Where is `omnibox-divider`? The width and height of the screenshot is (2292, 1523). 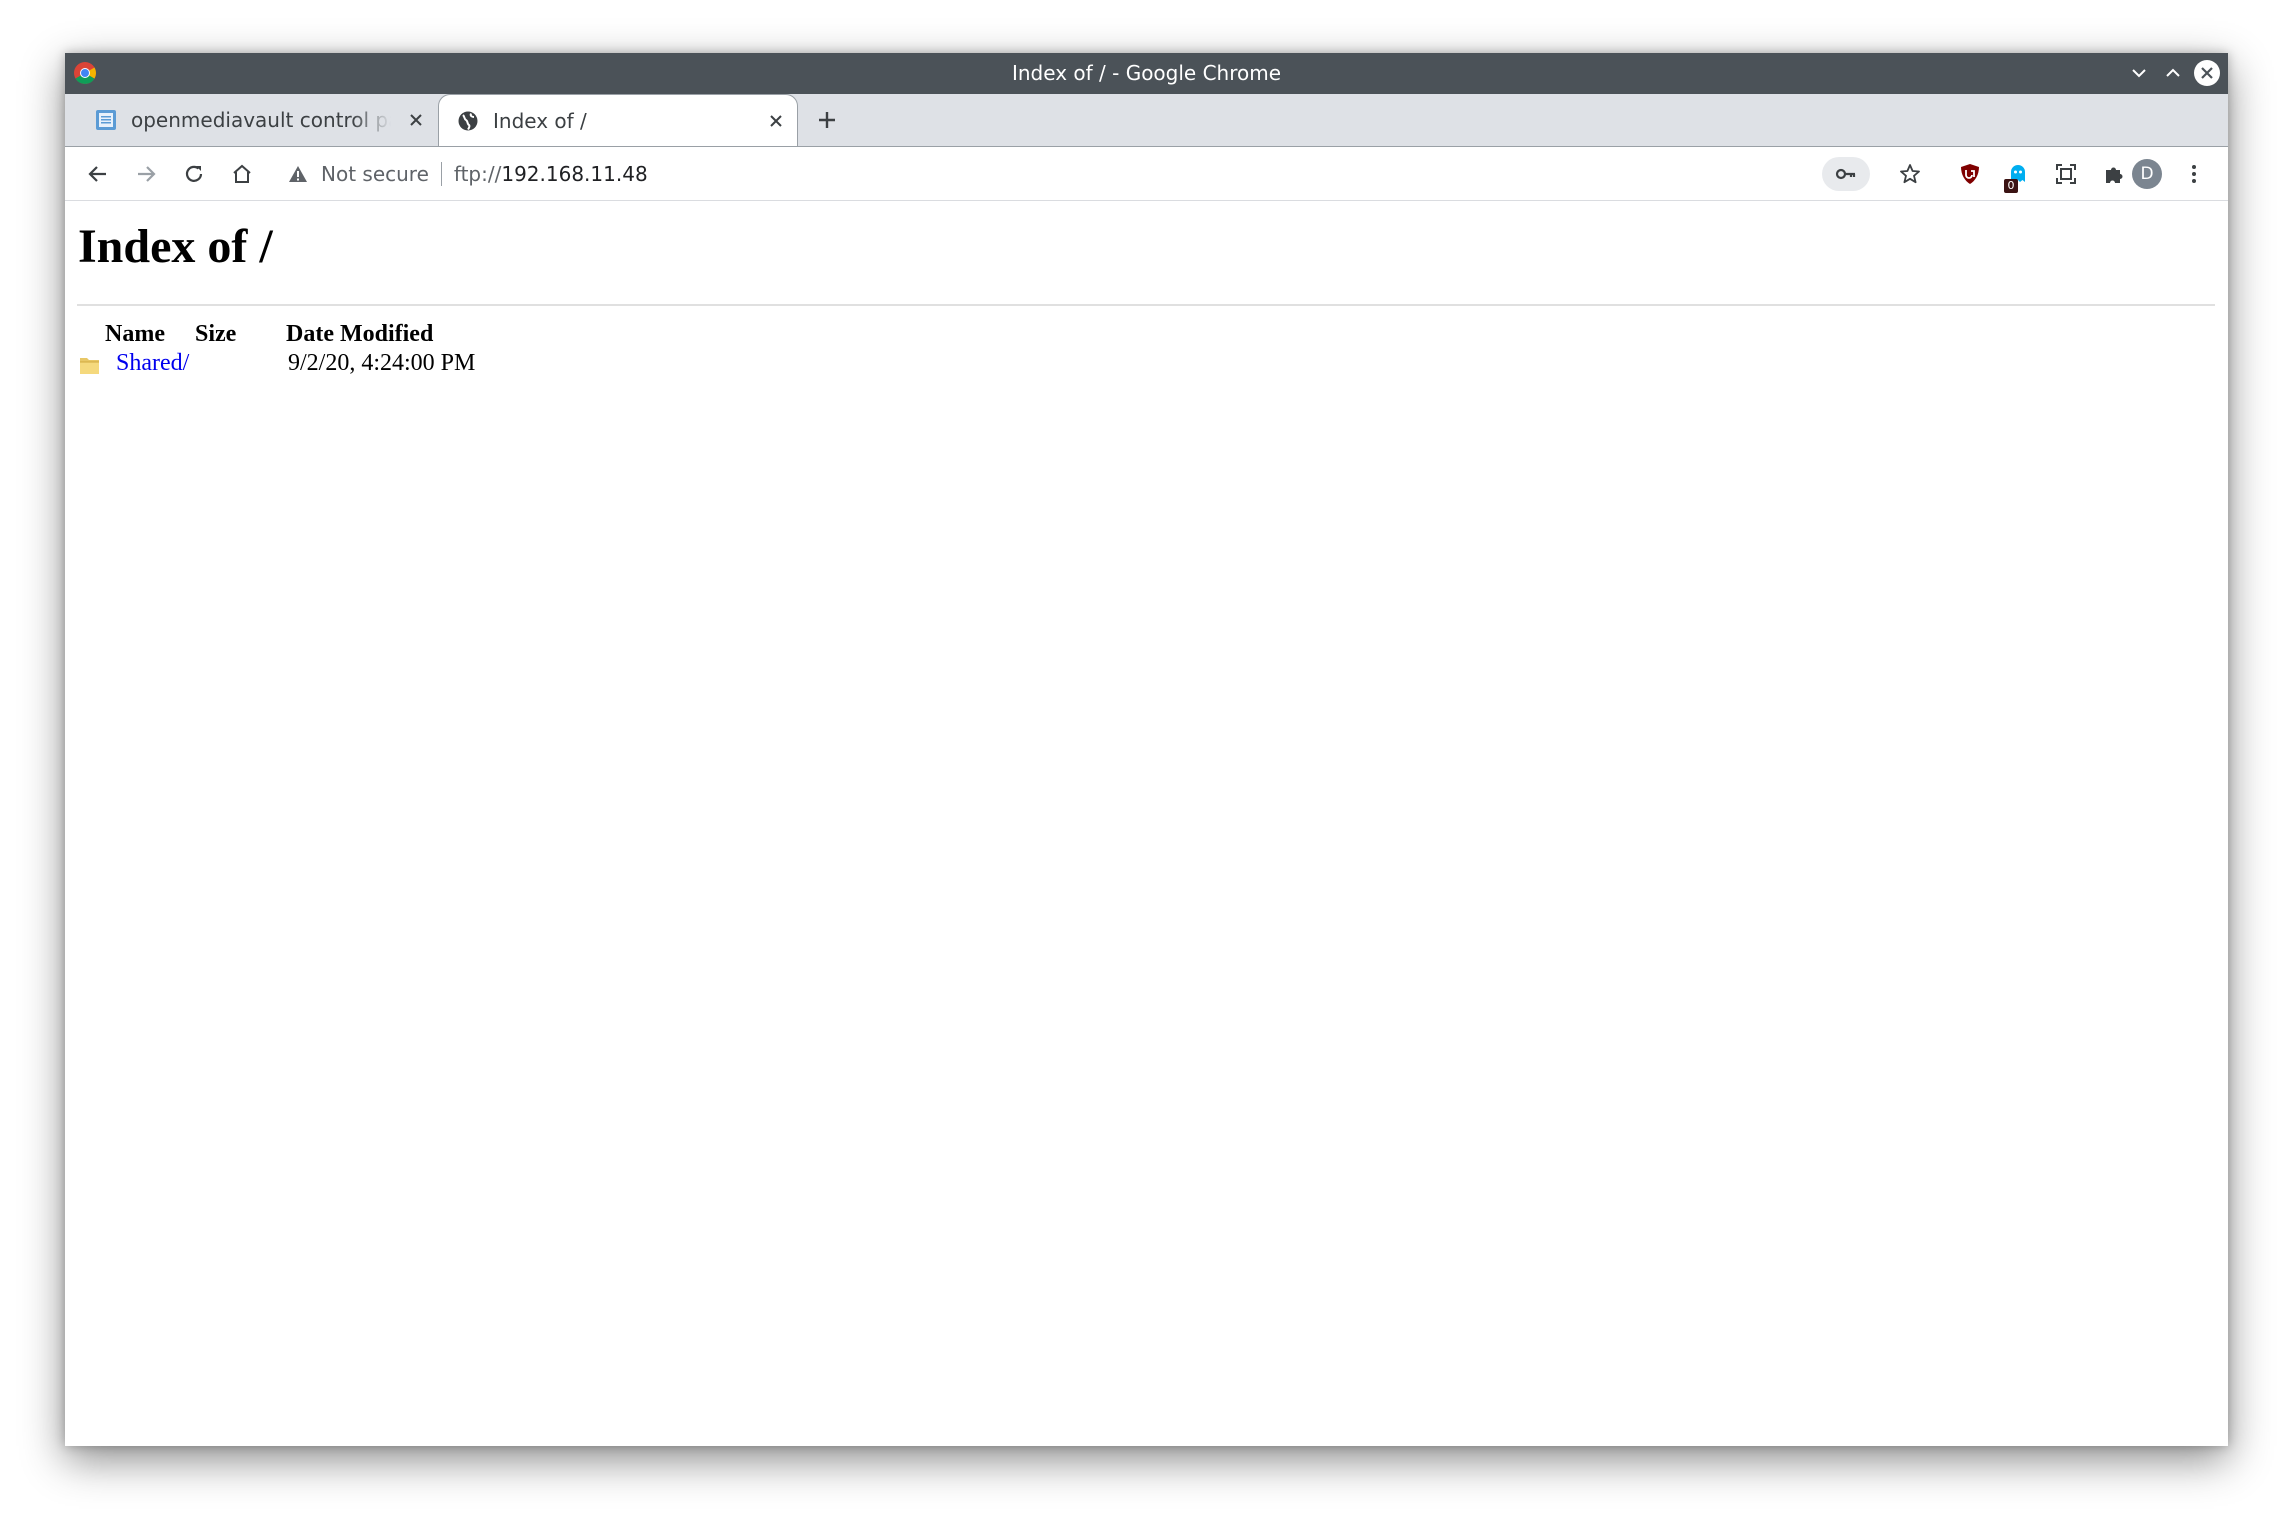
omnibox-divider is located at coordinates (441, 174).